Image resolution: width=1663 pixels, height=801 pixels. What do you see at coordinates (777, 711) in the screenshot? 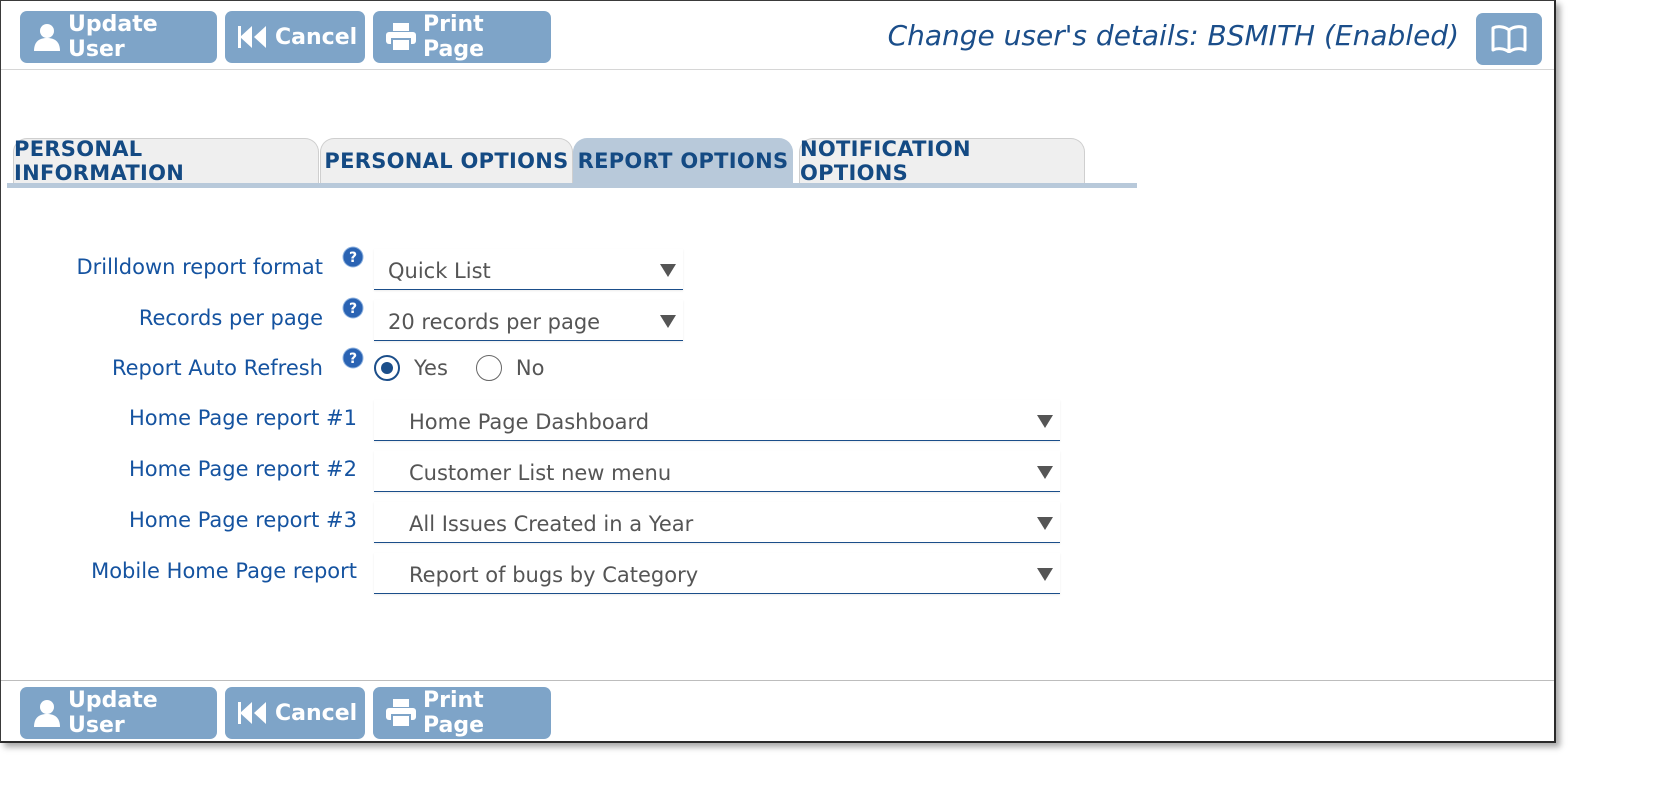
I see `bottom-toolbar: Update User Cancel Print Page` at bounding box center [777, 711].